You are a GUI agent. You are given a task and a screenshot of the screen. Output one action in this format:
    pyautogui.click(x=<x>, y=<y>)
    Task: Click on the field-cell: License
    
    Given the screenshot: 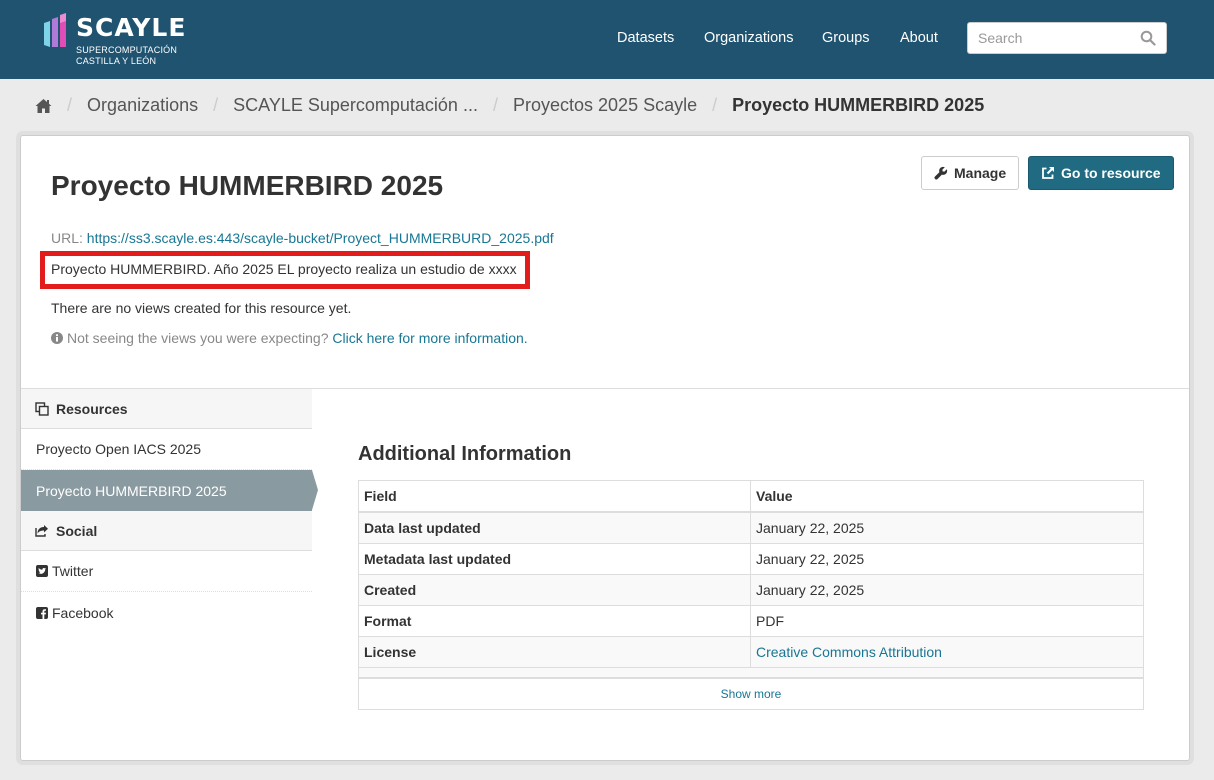 What is the action you would take?
    pyautogui.click(x=555, y=652)
    